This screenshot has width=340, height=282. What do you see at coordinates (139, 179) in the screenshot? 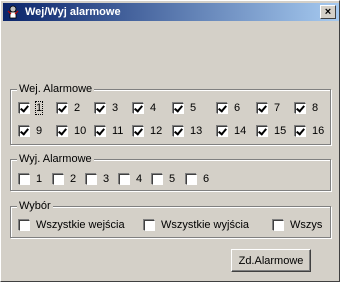
I see `alarm-output-checkbox-4-label: 4` at bounding box center [139, 179].